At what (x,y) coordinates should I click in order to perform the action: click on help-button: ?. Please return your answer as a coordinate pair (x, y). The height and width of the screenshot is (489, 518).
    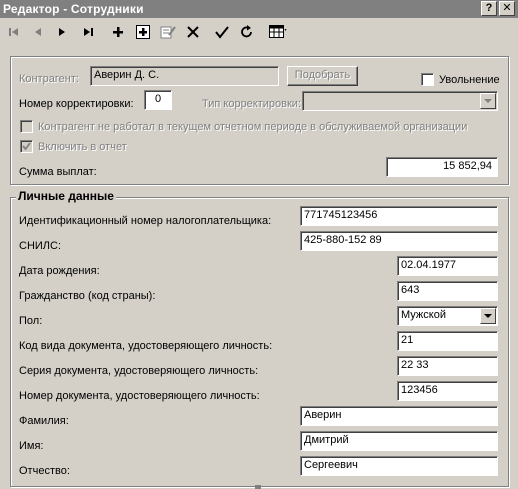
    Looking at the image, I should click on (489, 8).